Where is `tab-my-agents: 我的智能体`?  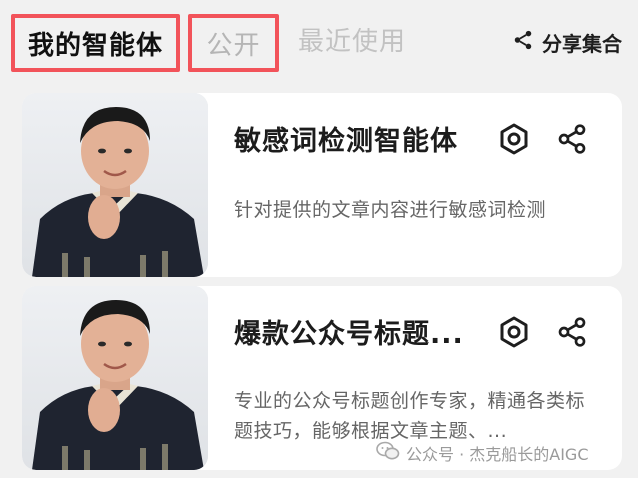 tab-my-agents: 我的智能体 is located at coordinates (95, 43).